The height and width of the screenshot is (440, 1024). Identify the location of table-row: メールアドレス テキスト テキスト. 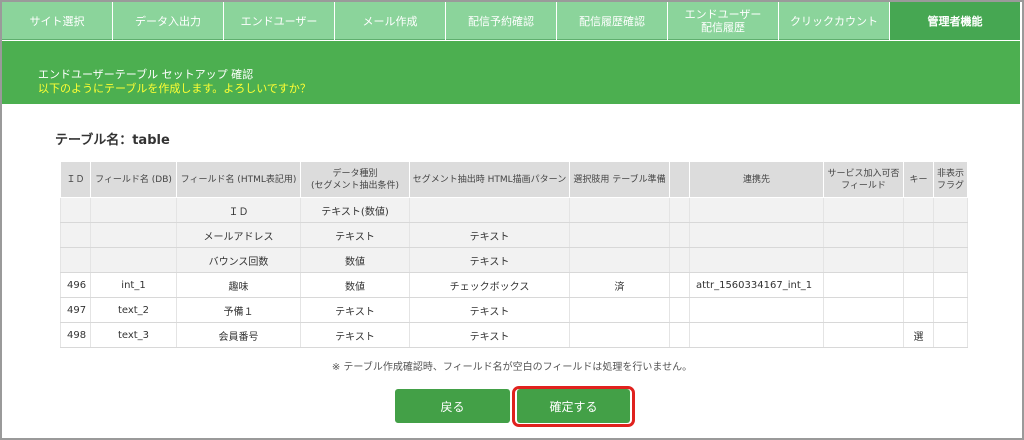
(514, 235).